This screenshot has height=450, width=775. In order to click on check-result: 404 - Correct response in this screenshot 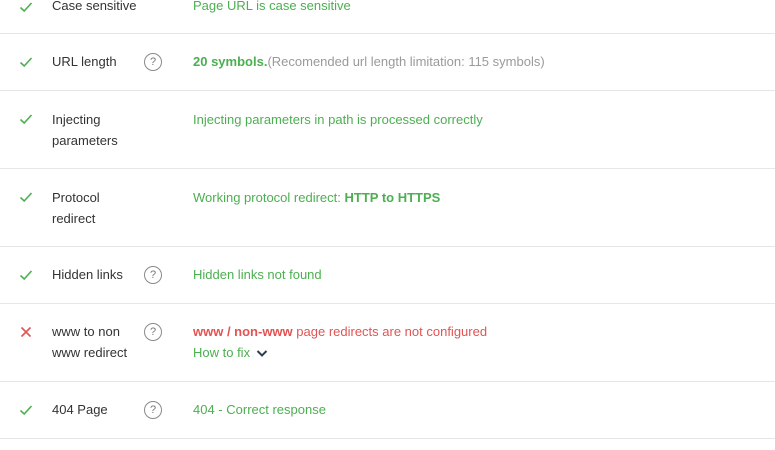, I will do `click(259, 409)`.